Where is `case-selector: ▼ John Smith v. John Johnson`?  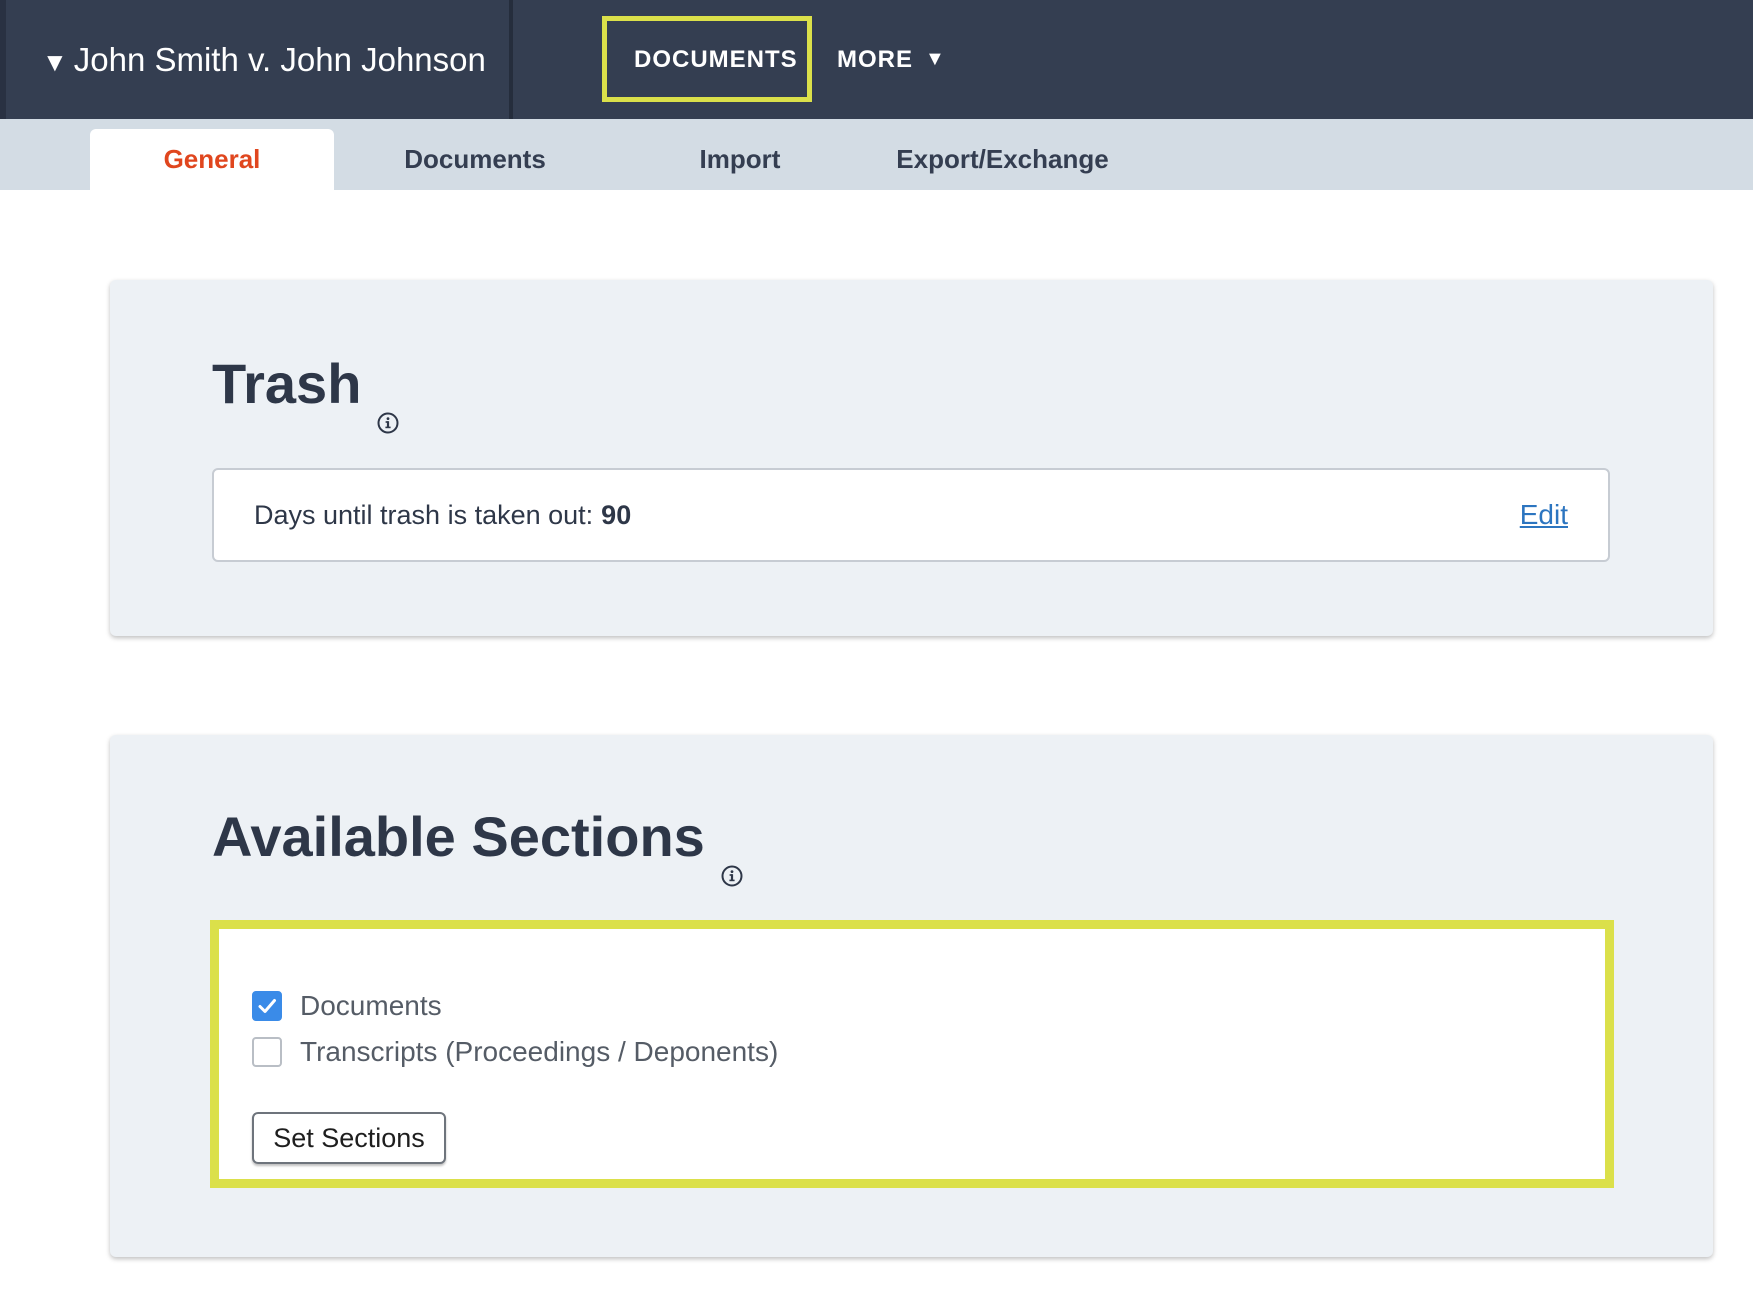
case-selector: ▼ John Smith v. John Johnson is located at coordinates (264, 61).